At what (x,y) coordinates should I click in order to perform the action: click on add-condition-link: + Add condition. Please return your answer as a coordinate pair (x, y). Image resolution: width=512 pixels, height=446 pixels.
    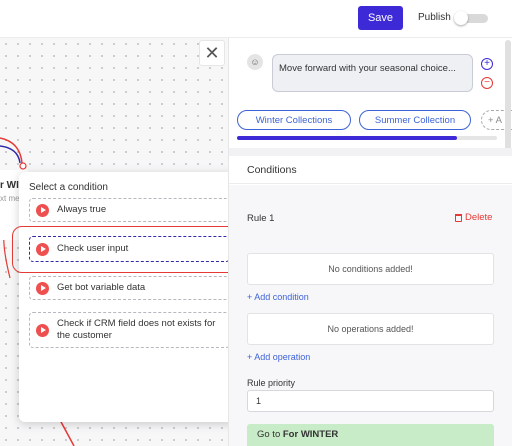
    Looking at the image, I should click on (278, 297).